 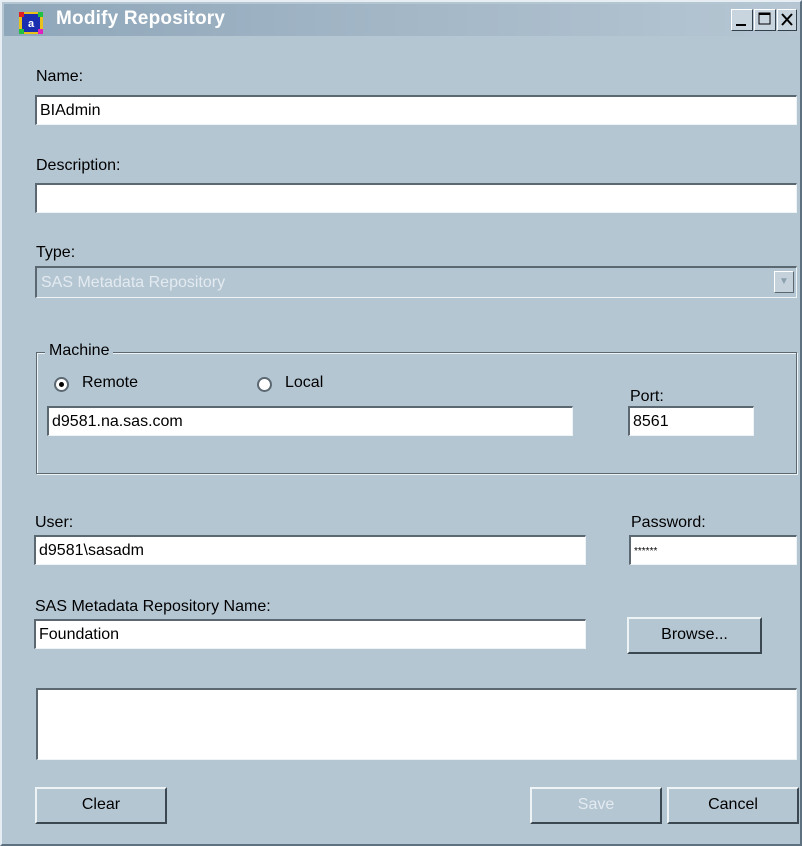 What do you see at coordinates (79, 351) in the screenshot?
I see `machine-group-label: Machine` at bounding box center [79, 351].